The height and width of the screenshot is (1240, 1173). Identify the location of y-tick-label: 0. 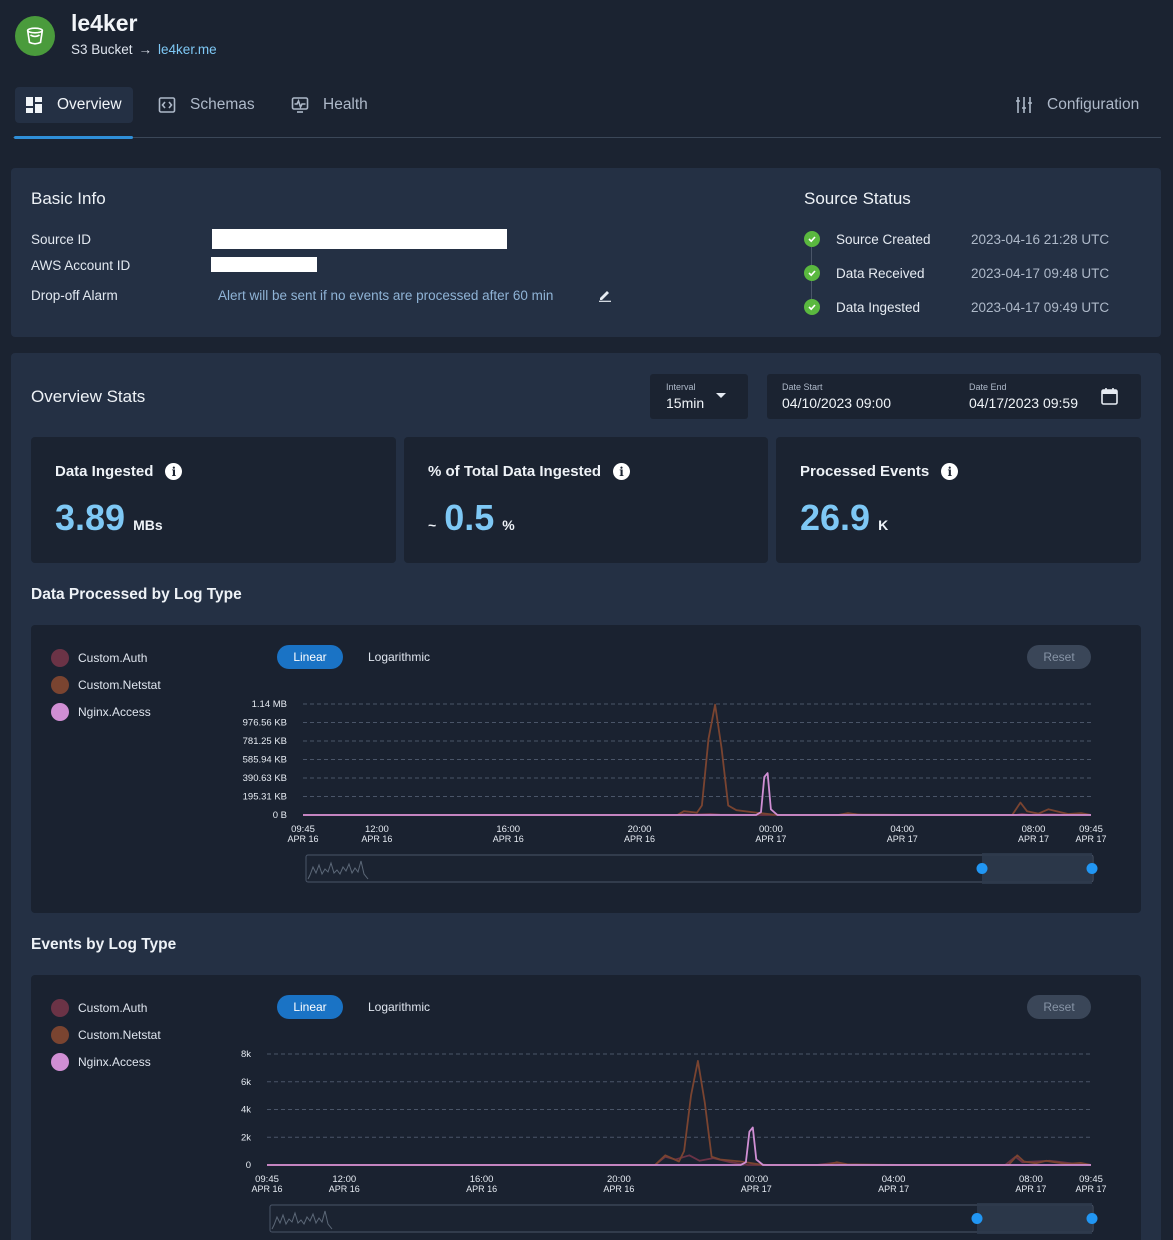
(248, 1165).